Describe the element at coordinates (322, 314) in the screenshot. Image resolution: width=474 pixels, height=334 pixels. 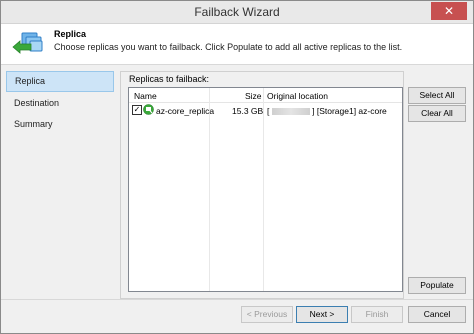
I see `next-button: Next >` at that location.